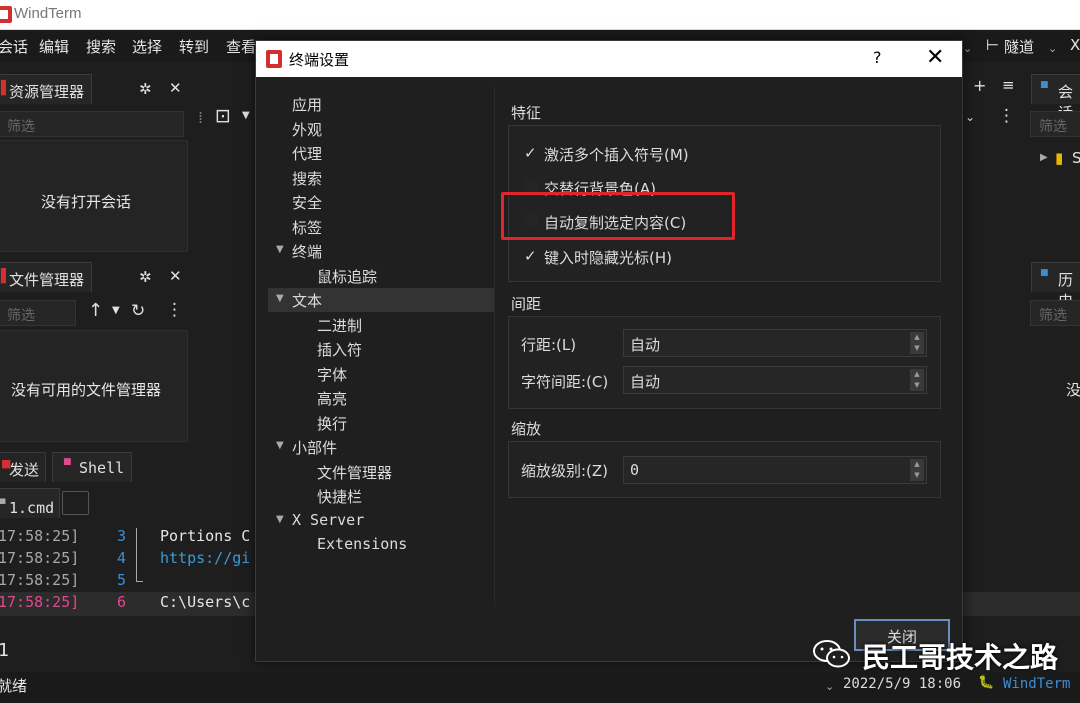 The width and height of the screenshot is (1080, 703). What do you see at coordinates (30, 503) in the screenshot?
I see `tab-cmd: ▪ 1.cmd` at bounding box center [30, 503].